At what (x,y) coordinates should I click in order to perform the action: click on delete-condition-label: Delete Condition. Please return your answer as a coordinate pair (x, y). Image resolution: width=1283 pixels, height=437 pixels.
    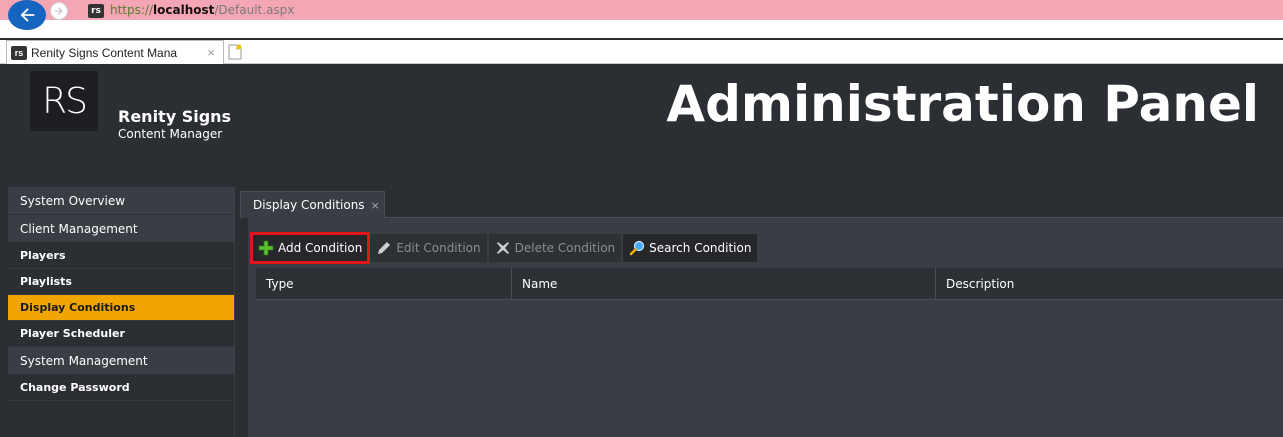
    Looking at the image, I should click on (565, 248).